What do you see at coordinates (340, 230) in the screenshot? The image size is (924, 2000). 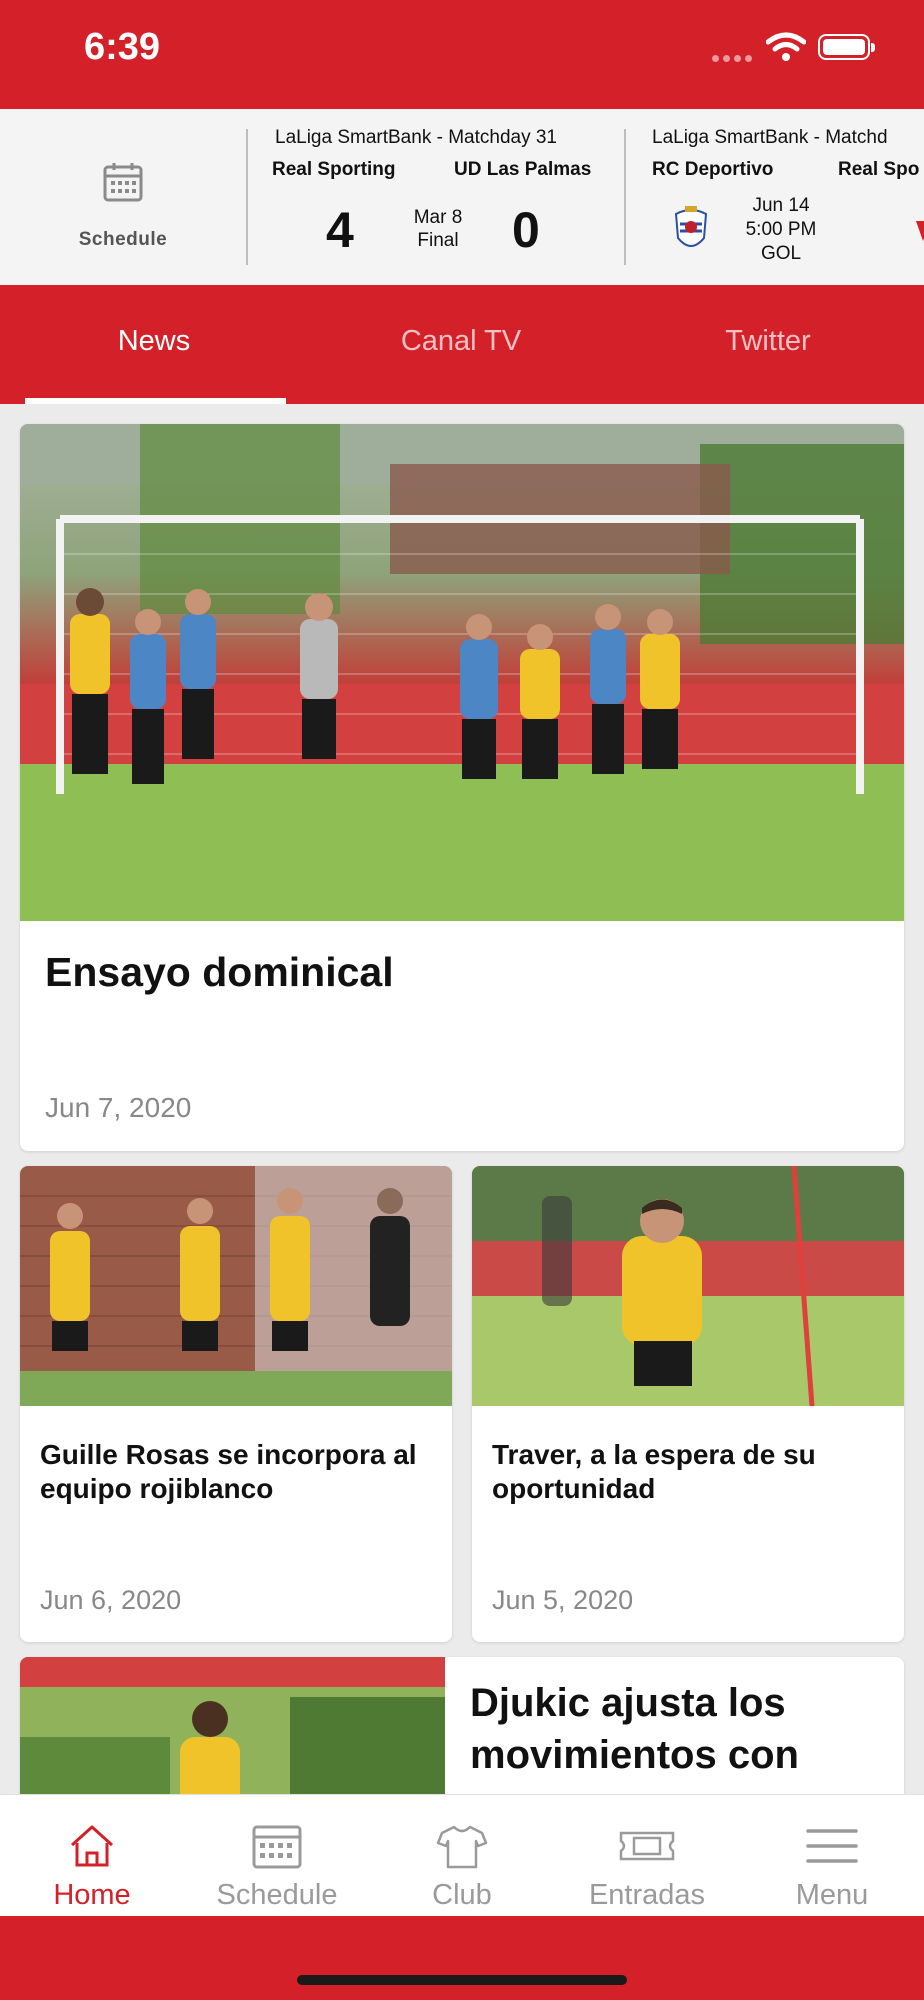 I see `home-score: 4` at bounding box center [340, 230].